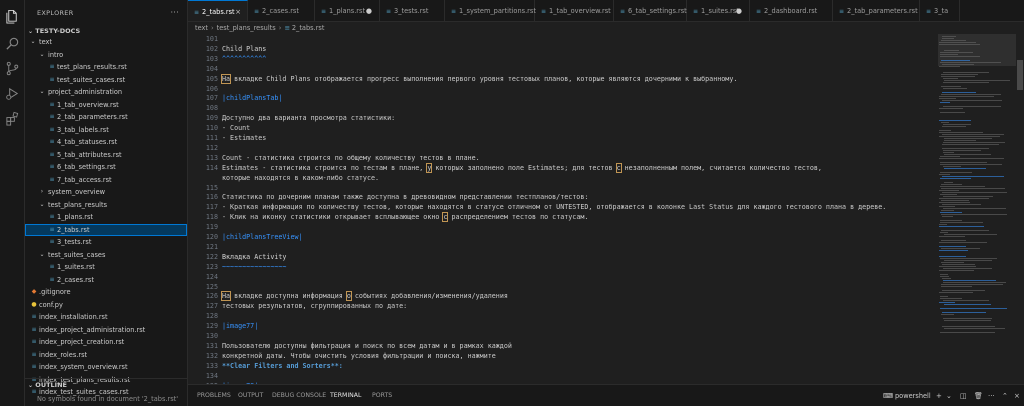  Describe the element at coordinates (254, 267) in the screenshot. I see `code-line: ~~~~~~~~~~~~~~~~` at that location.